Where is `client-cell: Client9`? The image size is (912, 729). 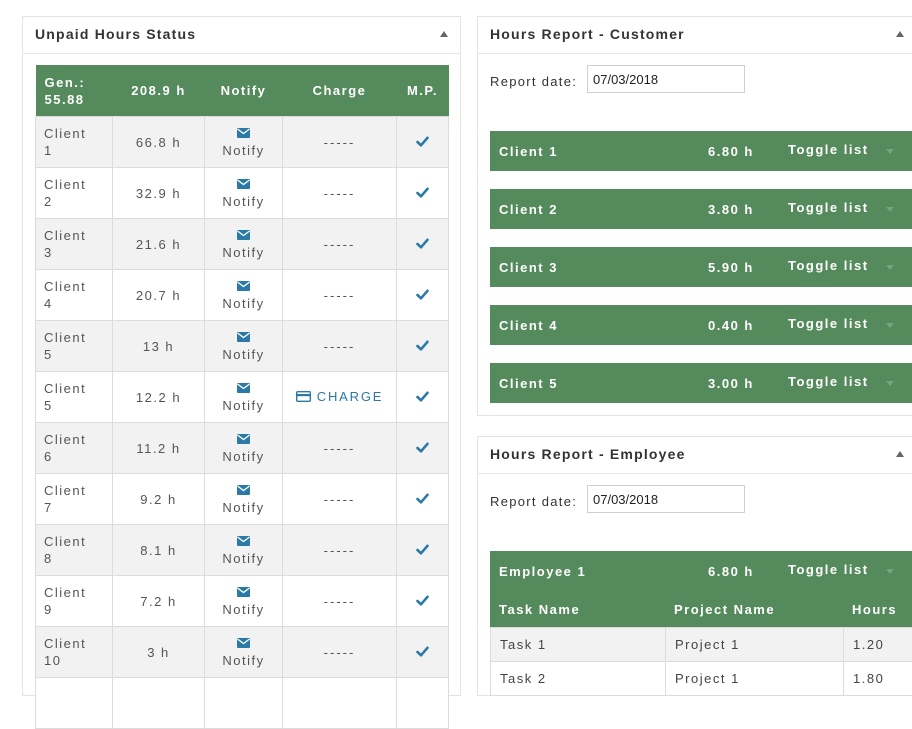 client-cell: Client9 is located at coordinates (74, 601).